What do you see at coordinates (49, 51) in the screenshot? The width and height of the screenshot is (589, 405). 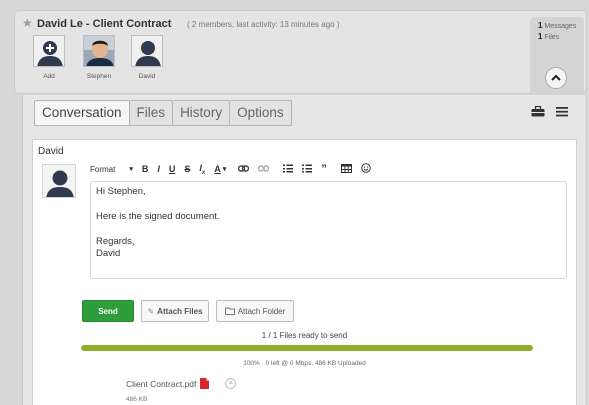 I see `add-member-icon` at bounding box center [49, 51].